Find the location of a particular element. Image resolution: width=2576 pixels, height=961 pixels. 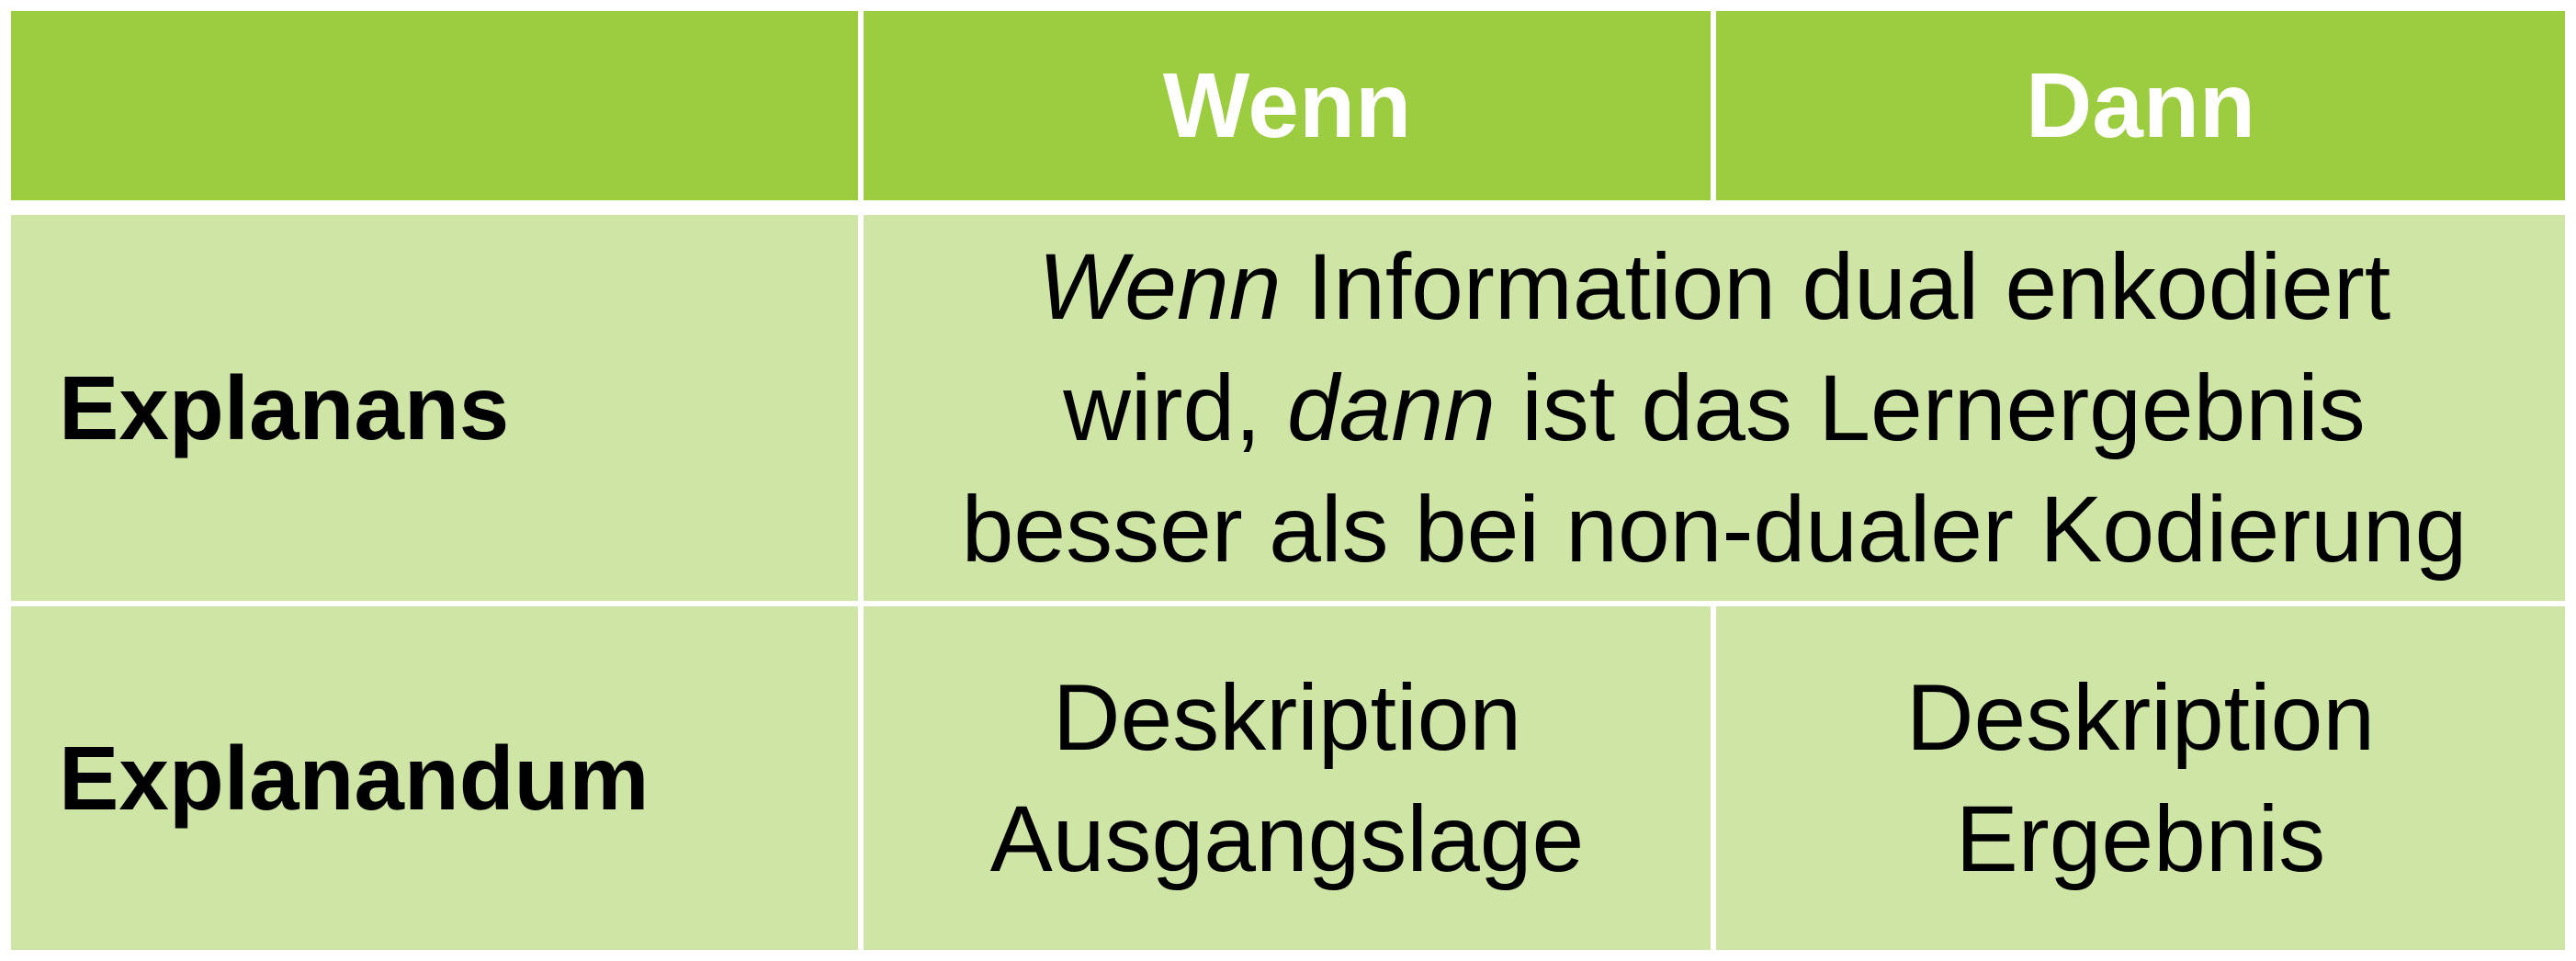

explanans-line-1: Wenn Information dual enkodiert is located at coordinates (1715, 286).